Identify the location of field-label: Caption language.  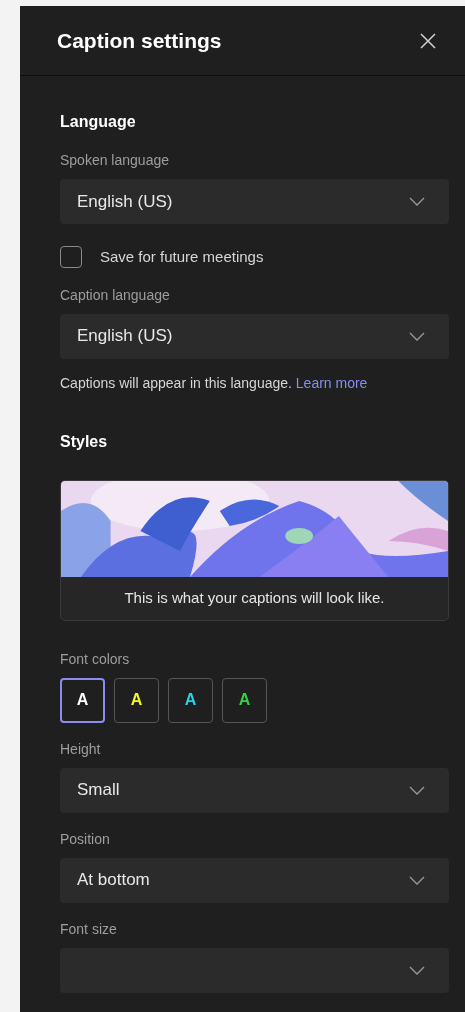
(115, 295).